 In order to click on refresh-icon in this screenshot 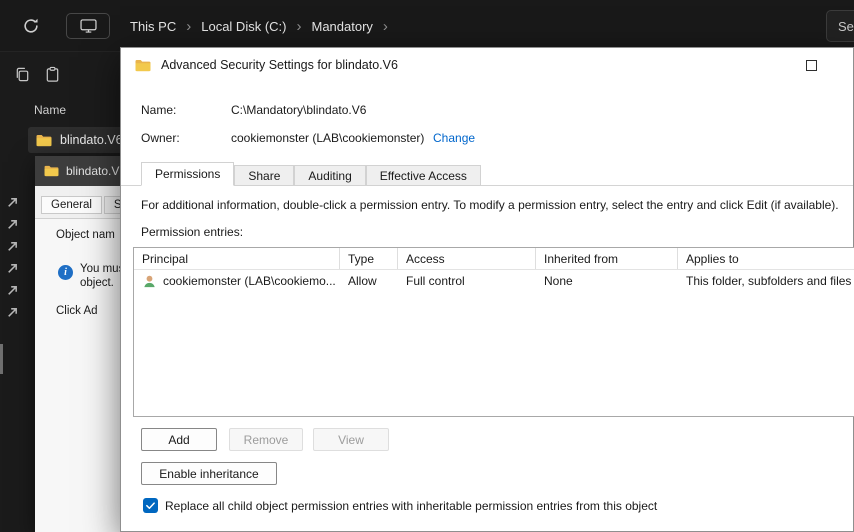, I will do `click(31, 26)`.